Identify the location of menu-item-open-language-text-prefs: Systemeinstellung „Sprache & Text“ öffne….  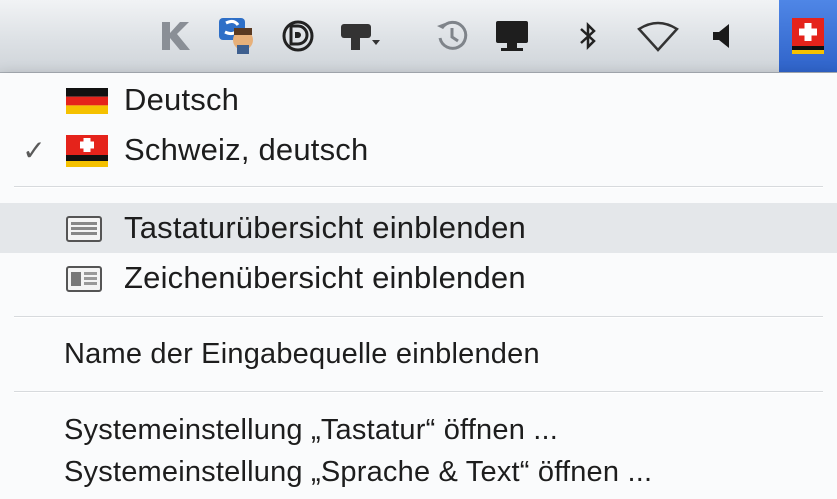
(418, 472).